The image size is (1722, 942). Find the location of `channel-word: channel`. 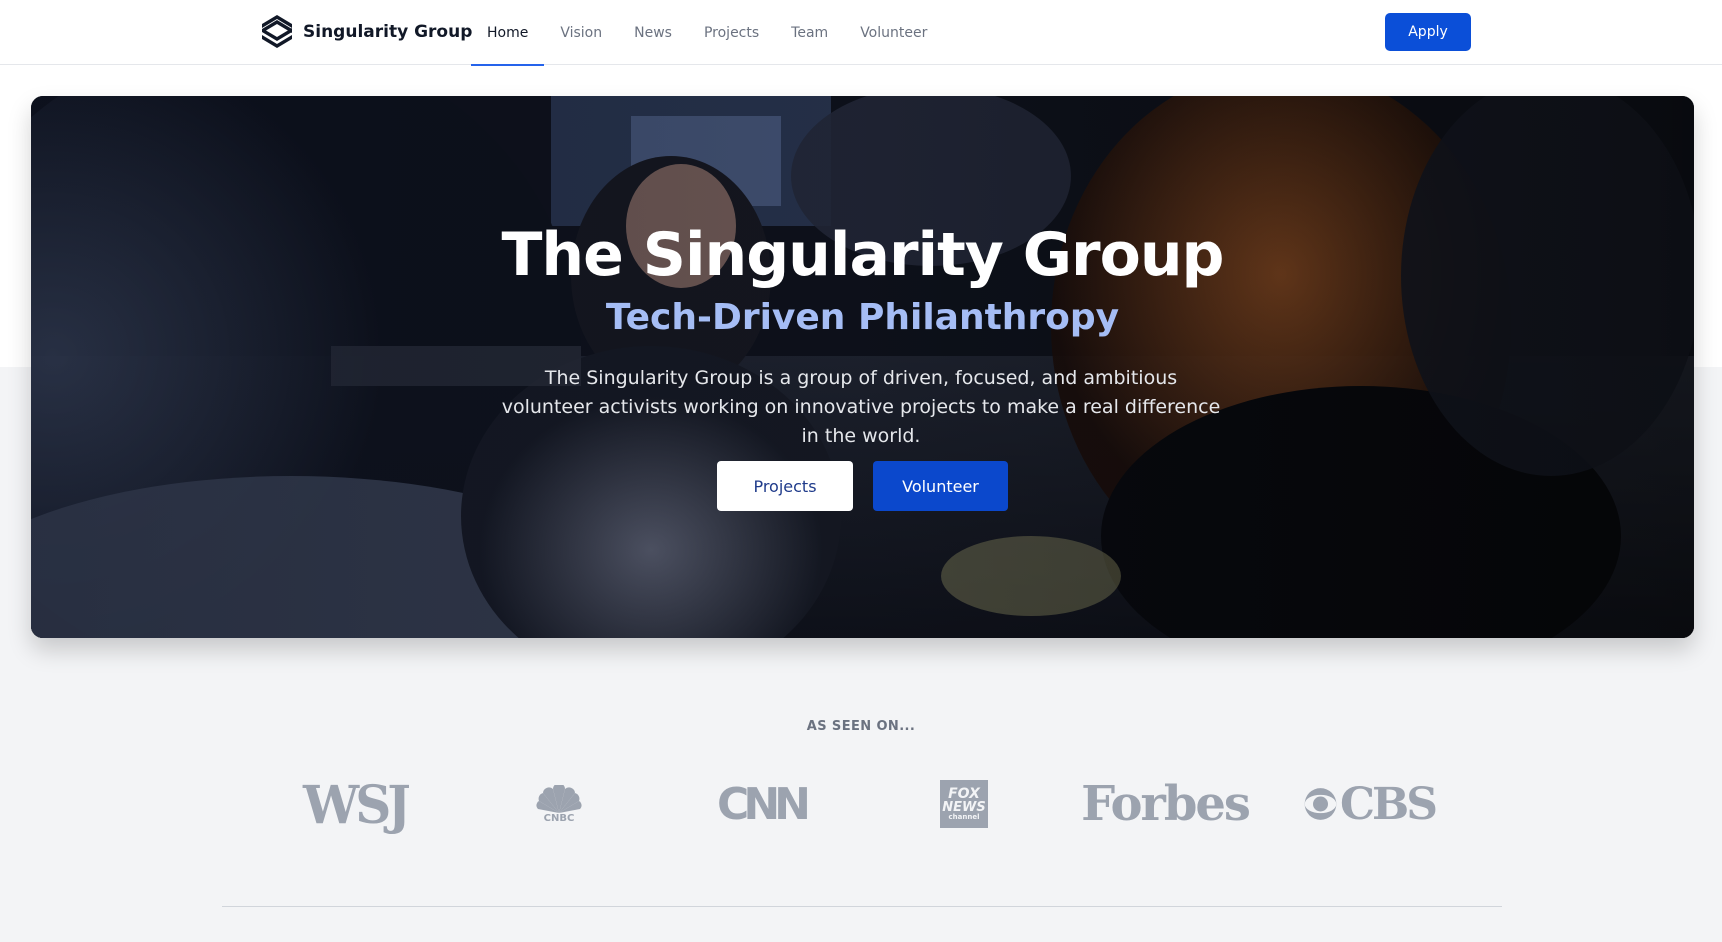

channel-word: channel is located at coordinates (964, 817).